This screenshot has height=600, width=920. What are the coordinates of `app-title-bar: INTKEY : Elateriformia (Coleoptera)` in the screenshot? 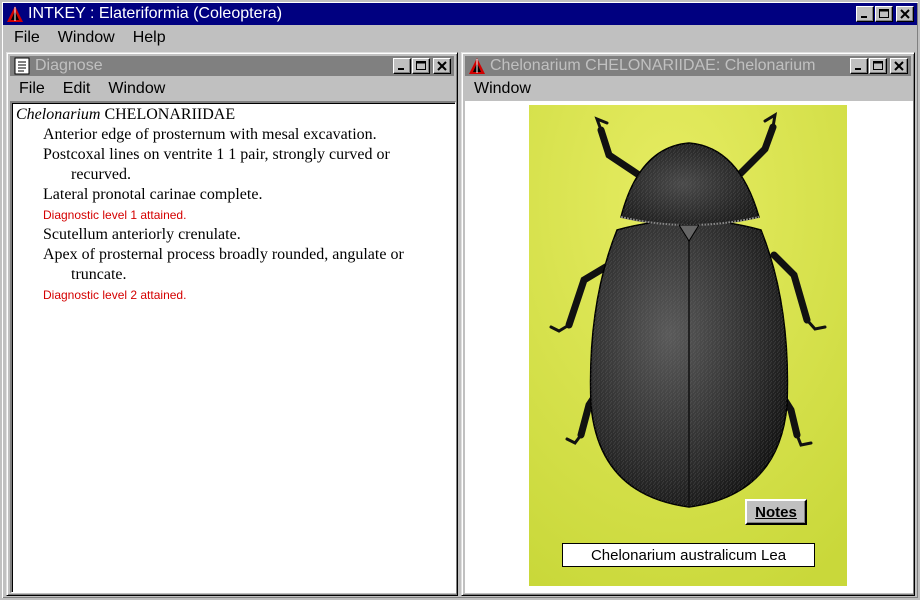 It's located at (460, 14).